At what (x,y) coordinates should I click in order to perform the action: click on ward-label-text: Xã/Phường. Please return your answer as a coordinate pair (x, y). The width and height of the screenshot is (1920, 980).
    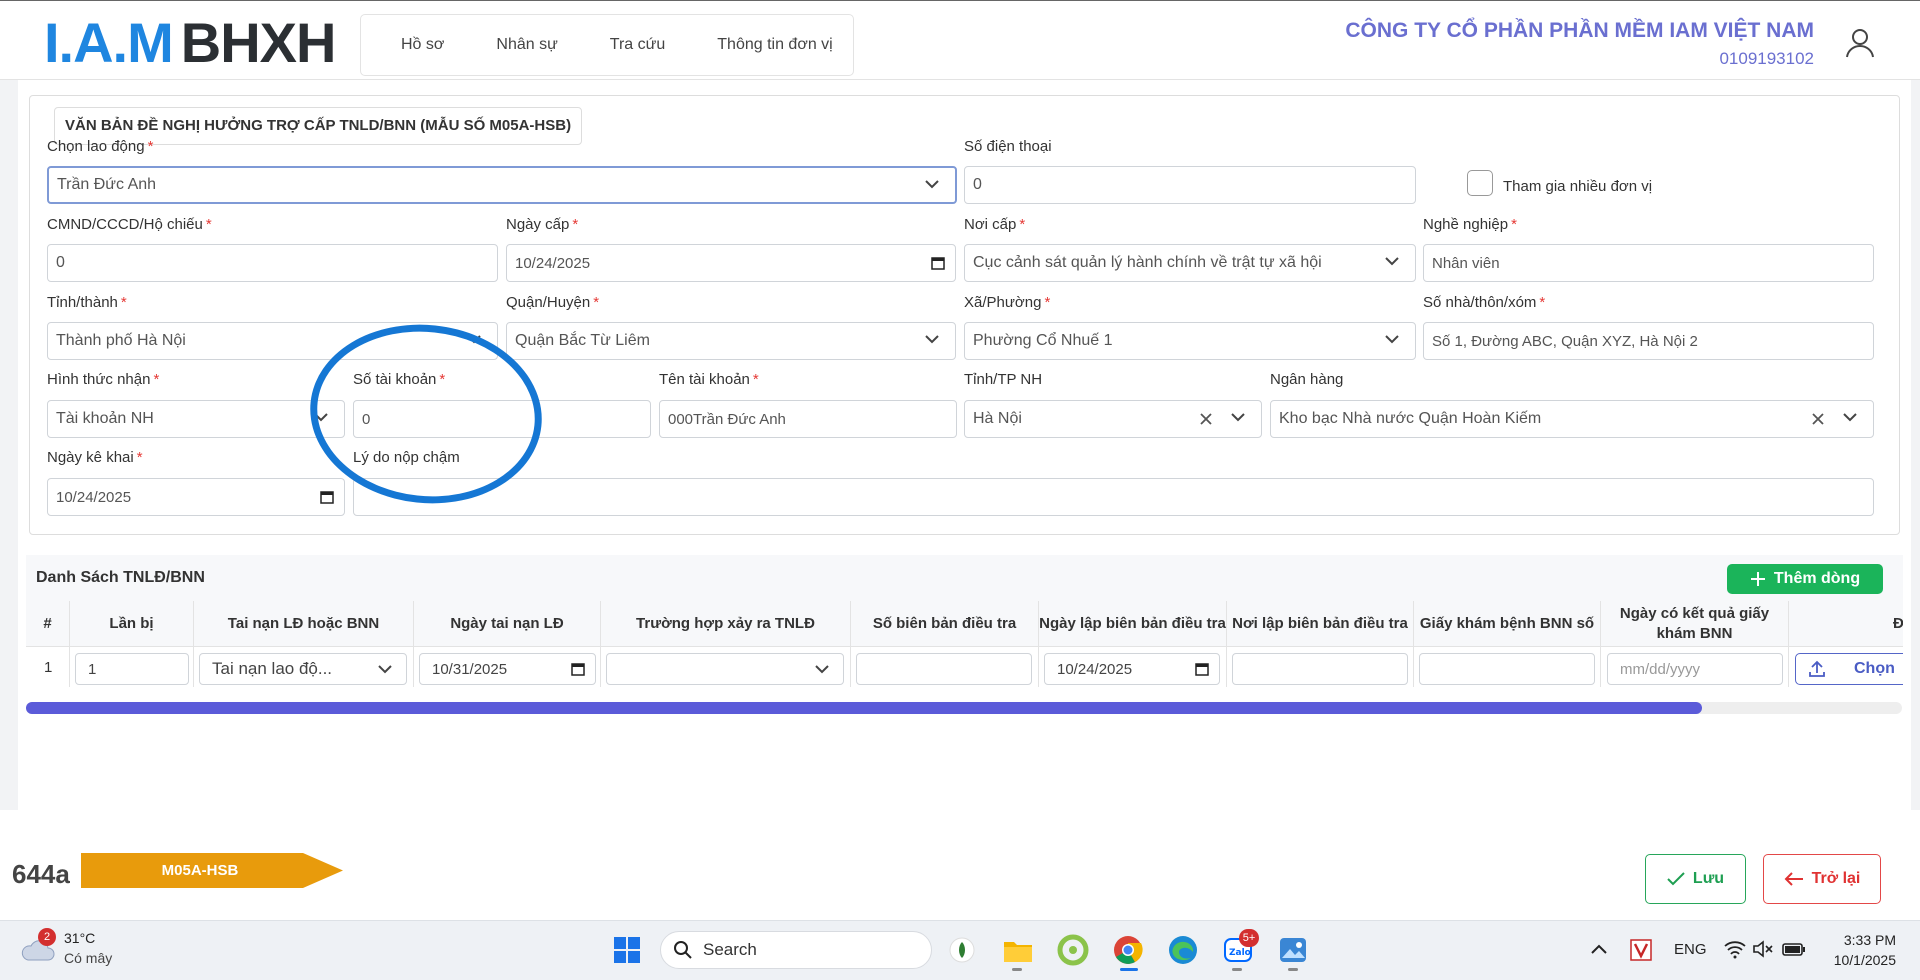
    Looking at the image, I should click on (1003, 302).